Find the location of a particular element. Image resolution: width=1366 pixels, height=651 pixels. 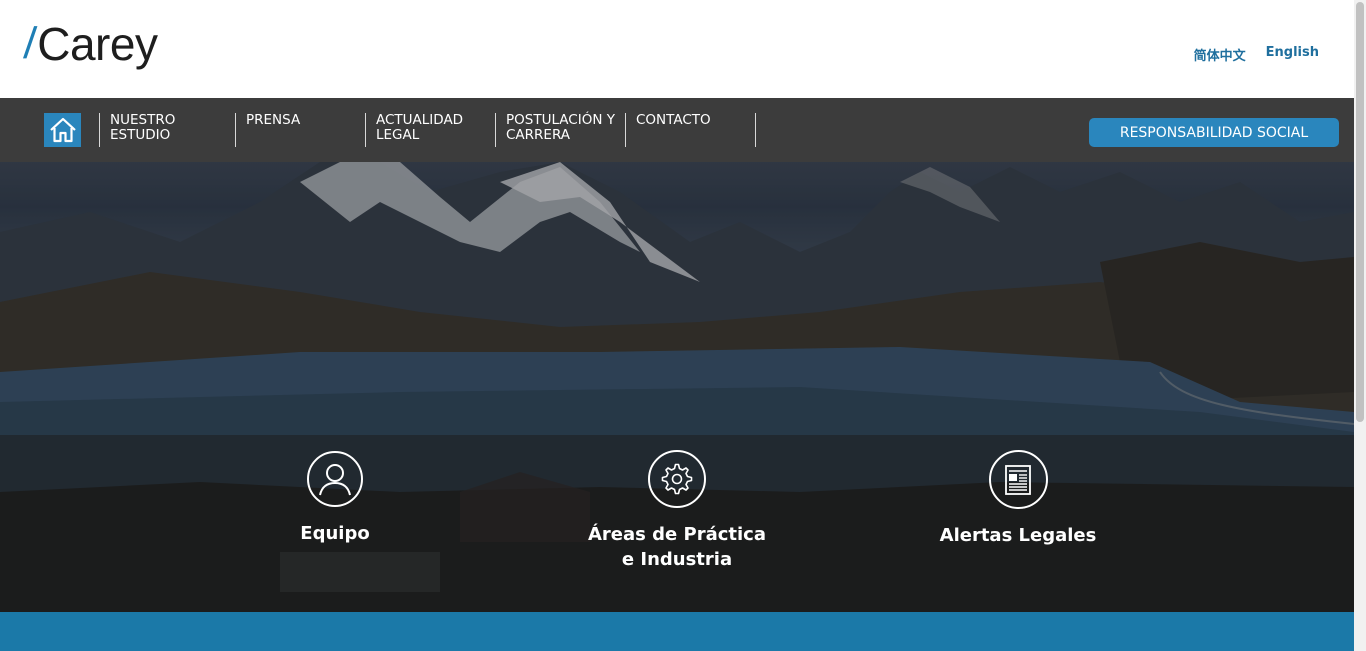

nav-label-line2: ESTUDIO is located at coordinates (140, 135).